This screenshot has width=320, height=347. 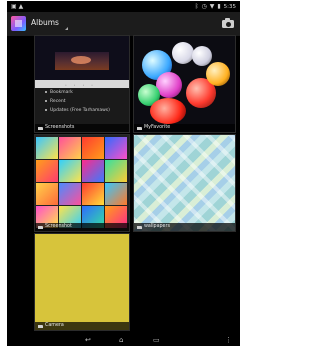 What do you see at coordinates (228, 340) in the screenshot?
I see `overflow-menu-icon: ⋮` at bounding box center [228, 340].